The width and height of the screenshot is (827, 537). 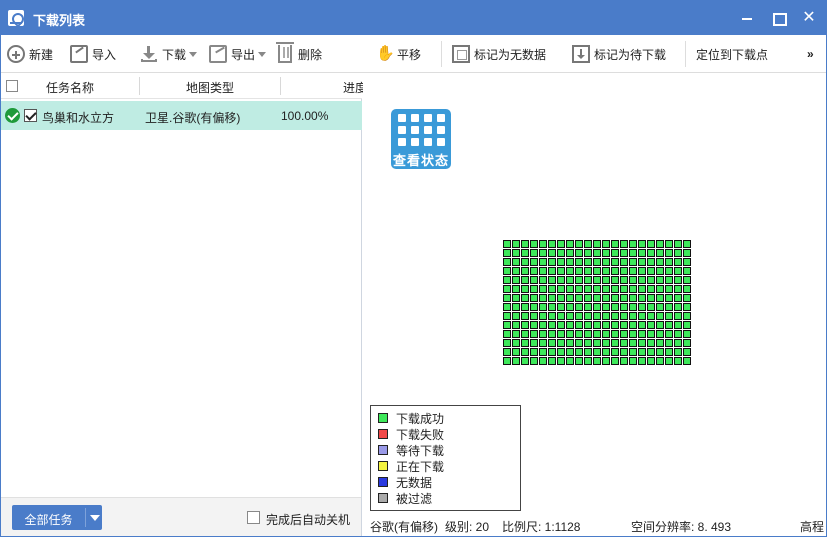 What do you see at coordinates (809, 18) in the screenshot?
I see `close-button: ✕` at bounding box center [809, 18].